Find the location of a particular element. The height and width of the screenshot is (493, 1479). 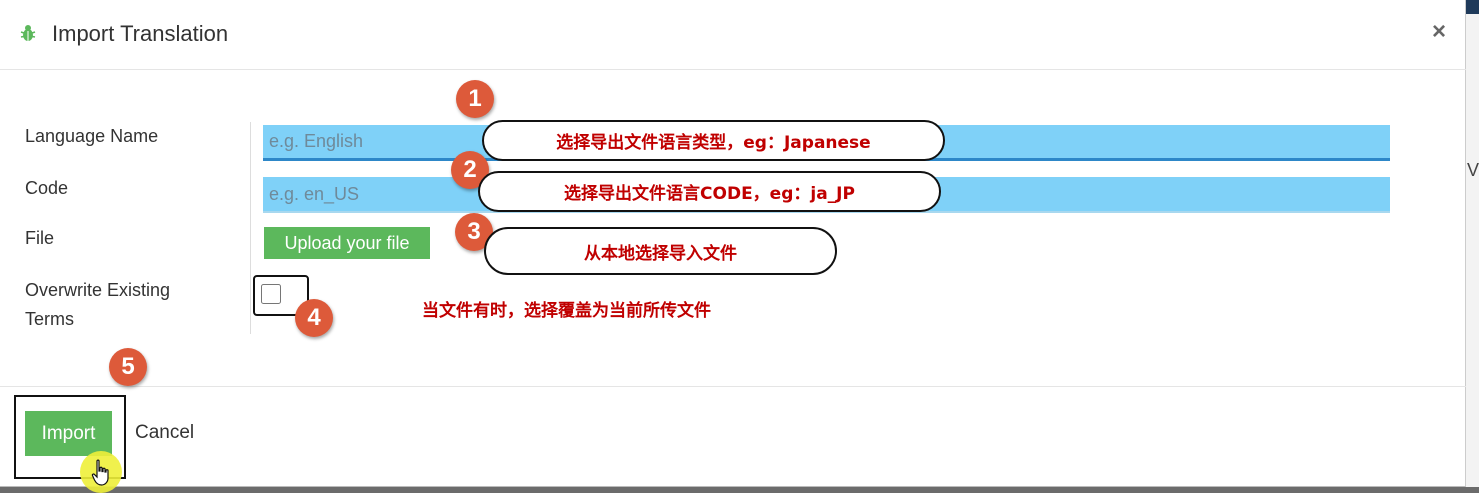

background-app-topbar is located at coordinates (1472, 7).